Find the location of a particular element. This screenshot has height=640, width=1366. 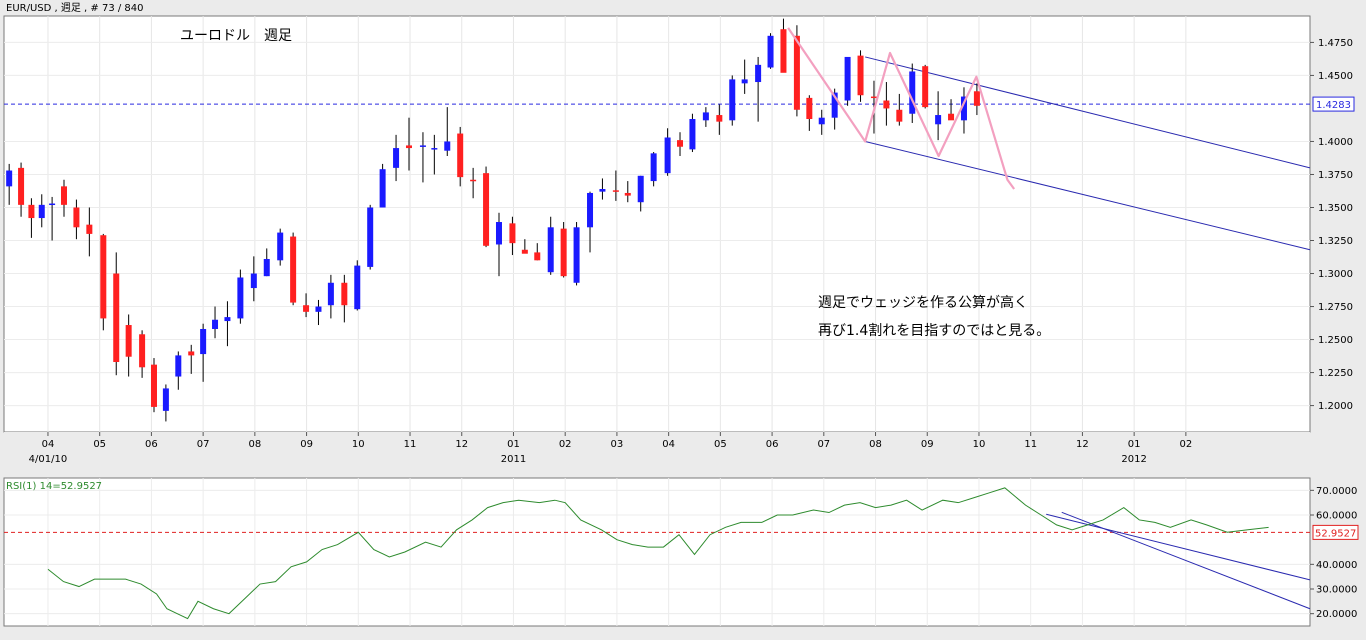

price-tick-label: 1.2000 is located at coordinates (1335, 406).